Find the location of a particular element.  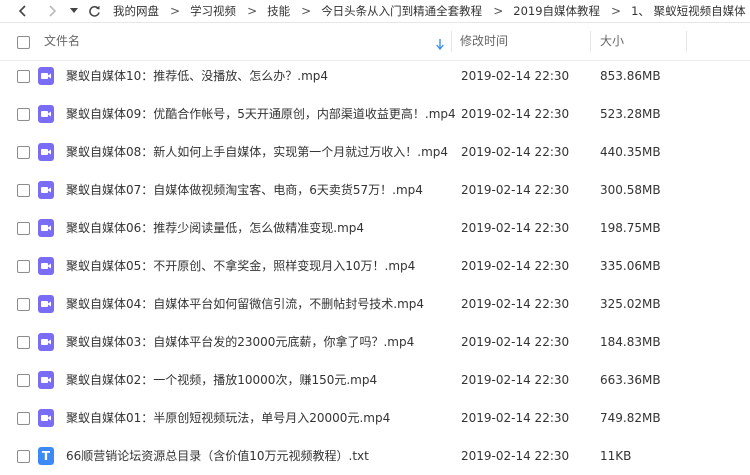

history-dropdown-icon is located at coordinates (74, 11).